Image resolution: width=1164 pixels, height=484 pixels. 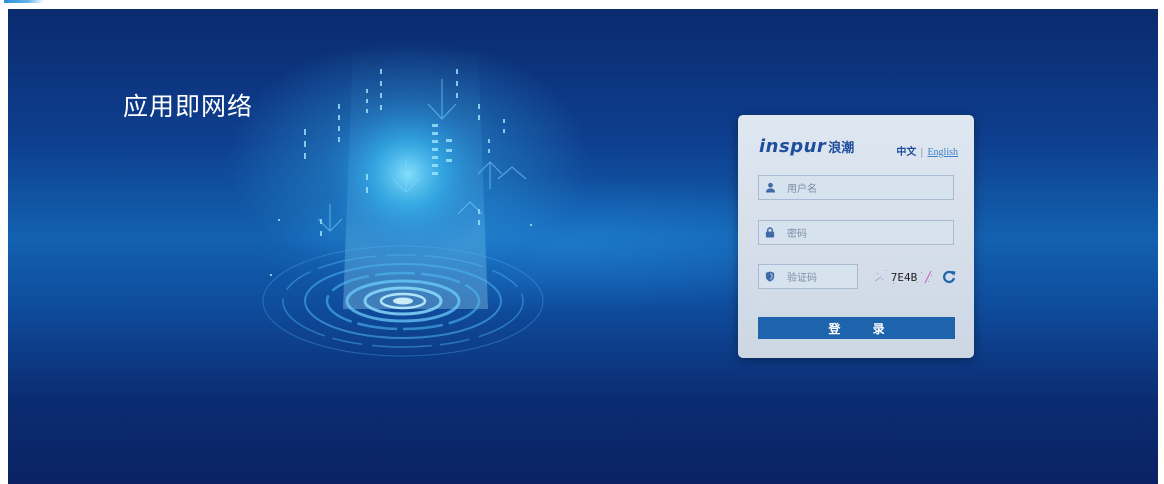 I want to click on top-strip, so click(x=582, y=4).